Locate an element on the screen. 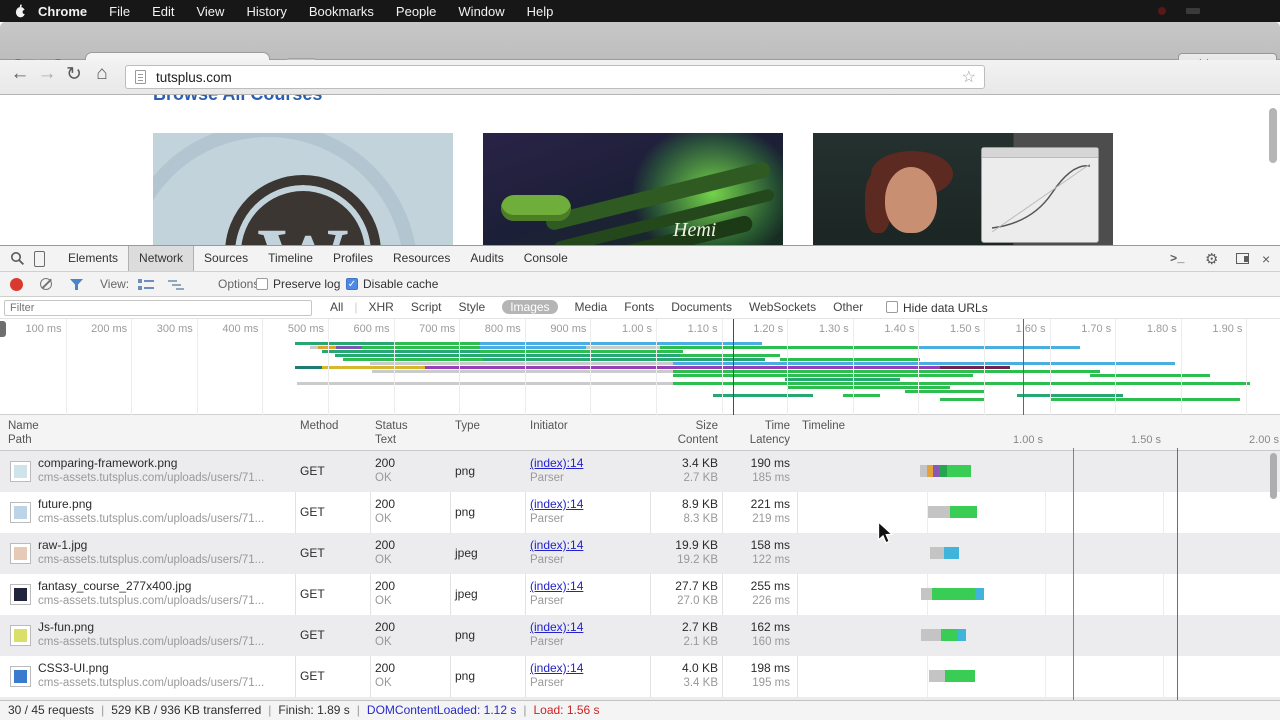 Image resolution: width=1280 pixels, height=720 pixels. size-cell: 4.0 KB 3.4 KB is located at coordinates (699, 675).